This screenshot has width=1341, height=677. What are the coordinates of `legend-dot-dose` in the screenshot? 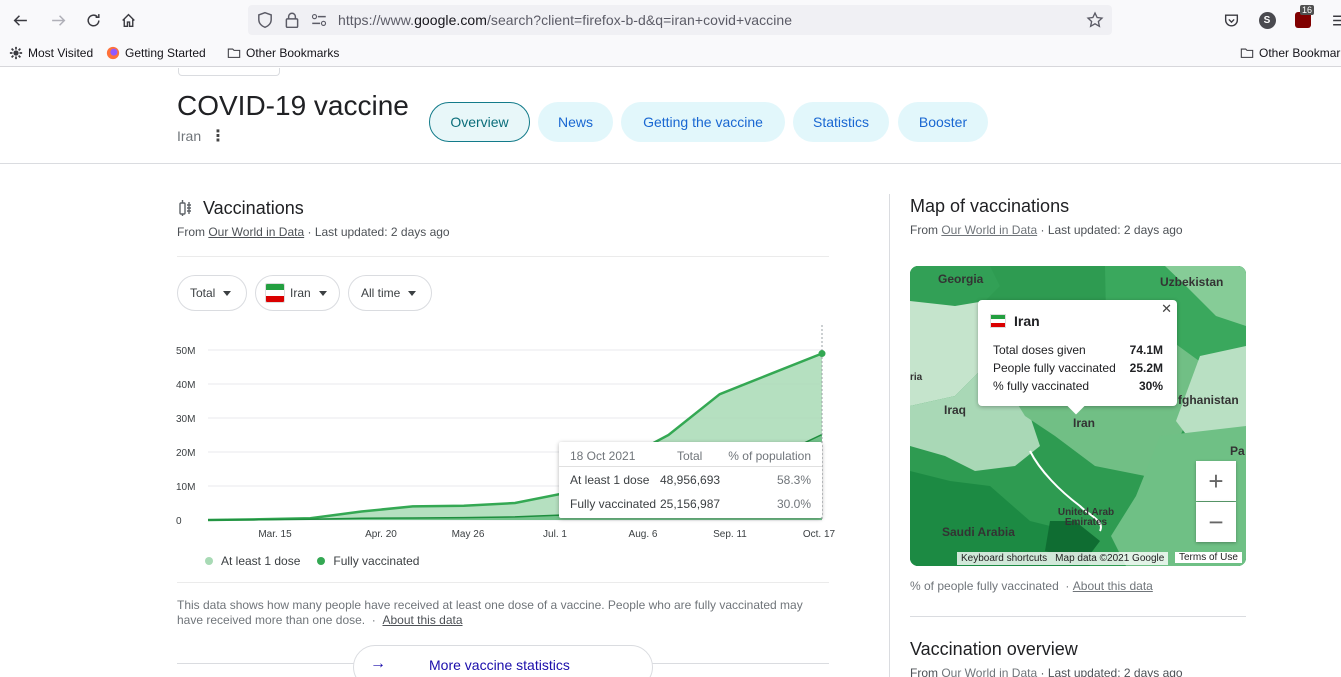 It's located at (209, 561).